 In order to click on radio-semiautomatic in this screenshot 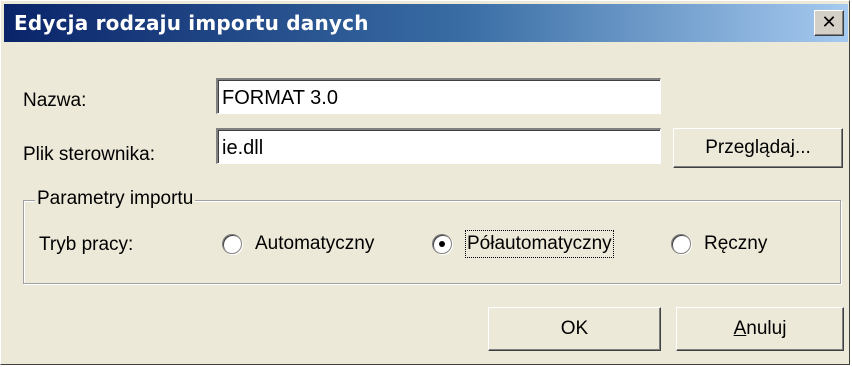, I will do `click(442, 244)`.